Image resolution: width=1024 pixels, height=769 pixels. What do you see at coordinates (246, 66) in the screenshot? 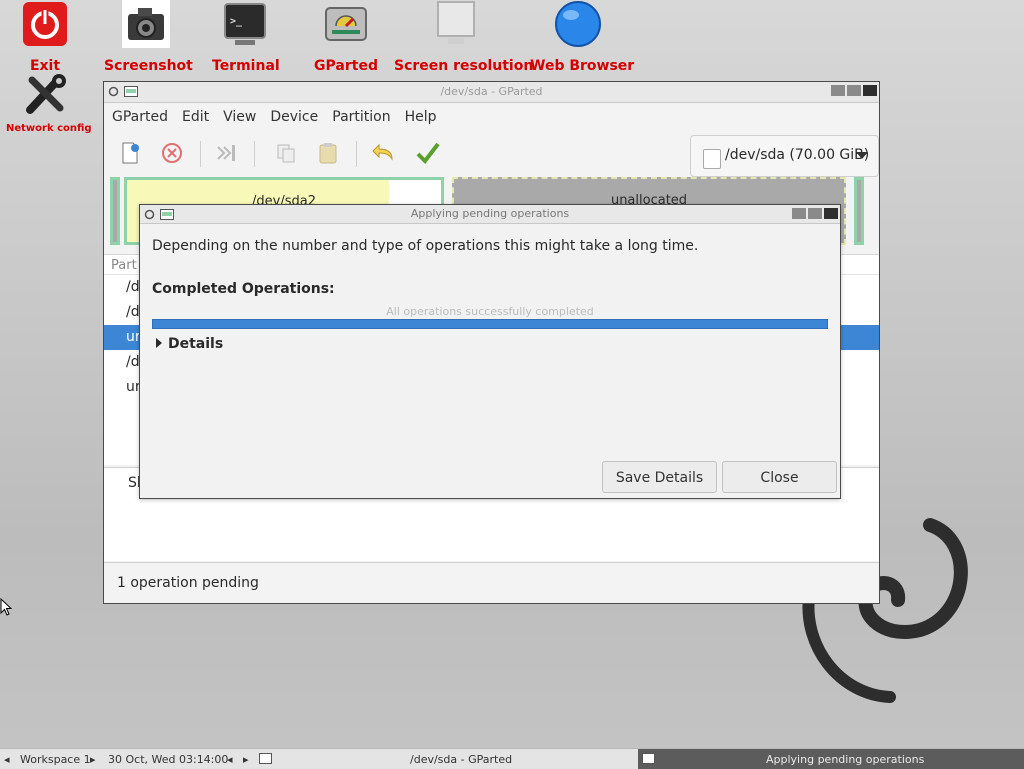
I see `desktop-icon-label: Terminal` at bounding box center [246, 66].